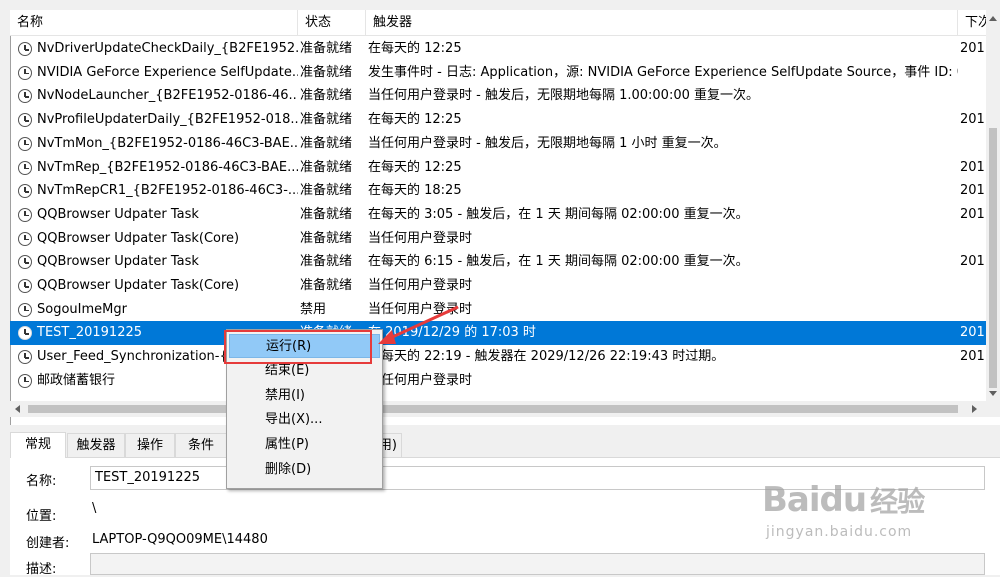 The height and width of the screenshot is (577, 1000). I want to click on column-trigger-header: 触发器, so click(662, 23).